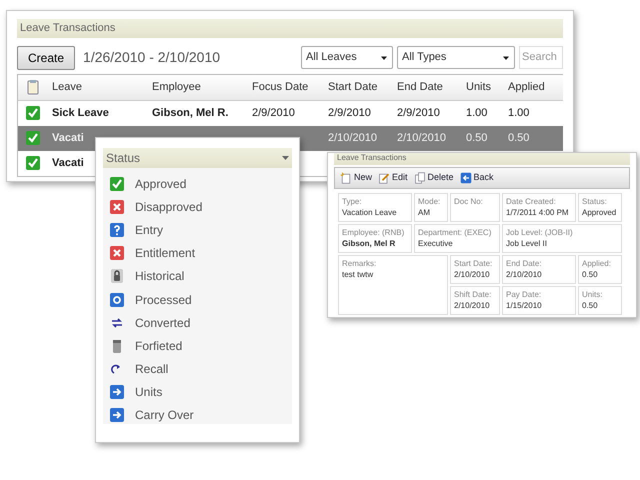  I want to click on field-label: End Date:, so click(524, 263).